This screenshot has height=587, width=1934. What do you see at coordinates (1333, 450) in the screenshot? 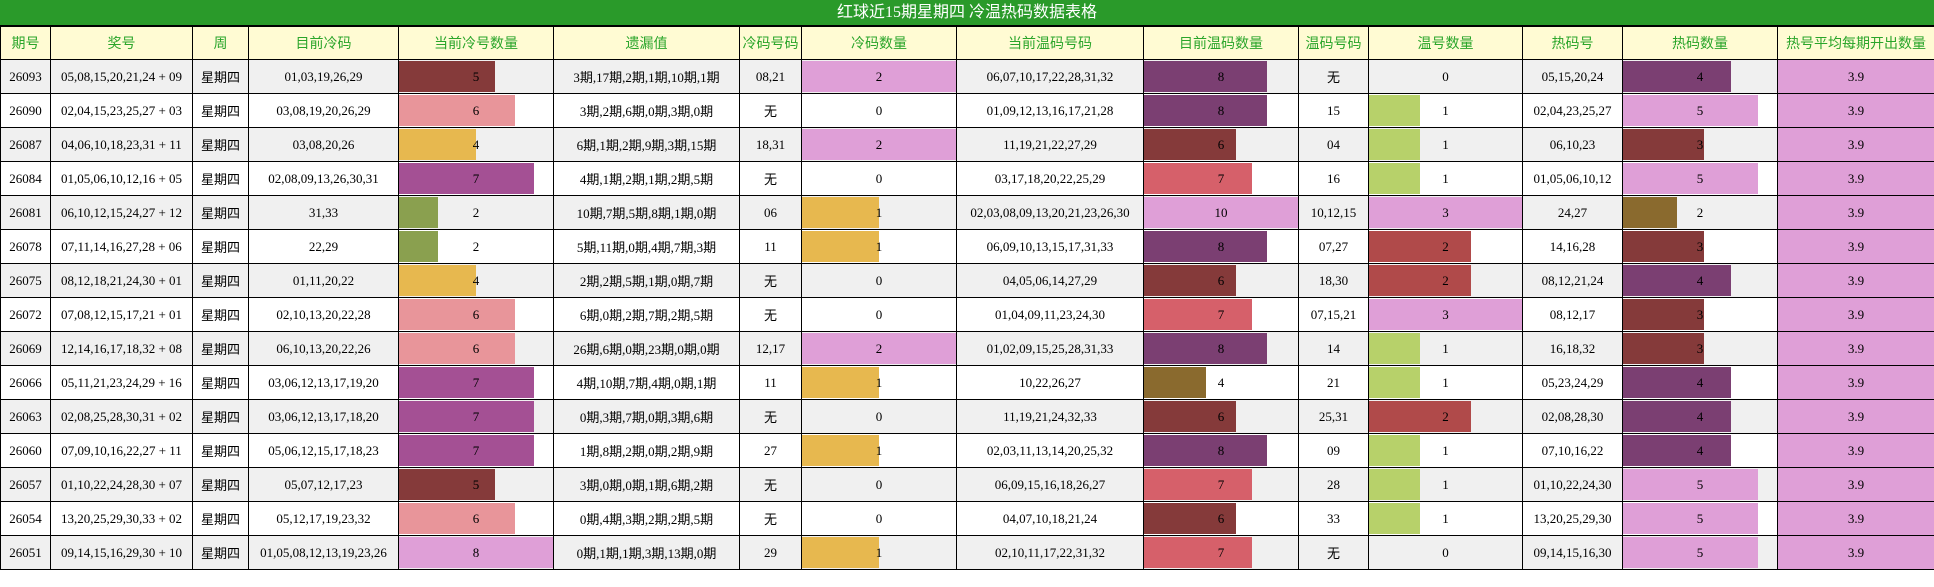
I see `warm-nums-cell: 09` at bounding box center [1333, 450].